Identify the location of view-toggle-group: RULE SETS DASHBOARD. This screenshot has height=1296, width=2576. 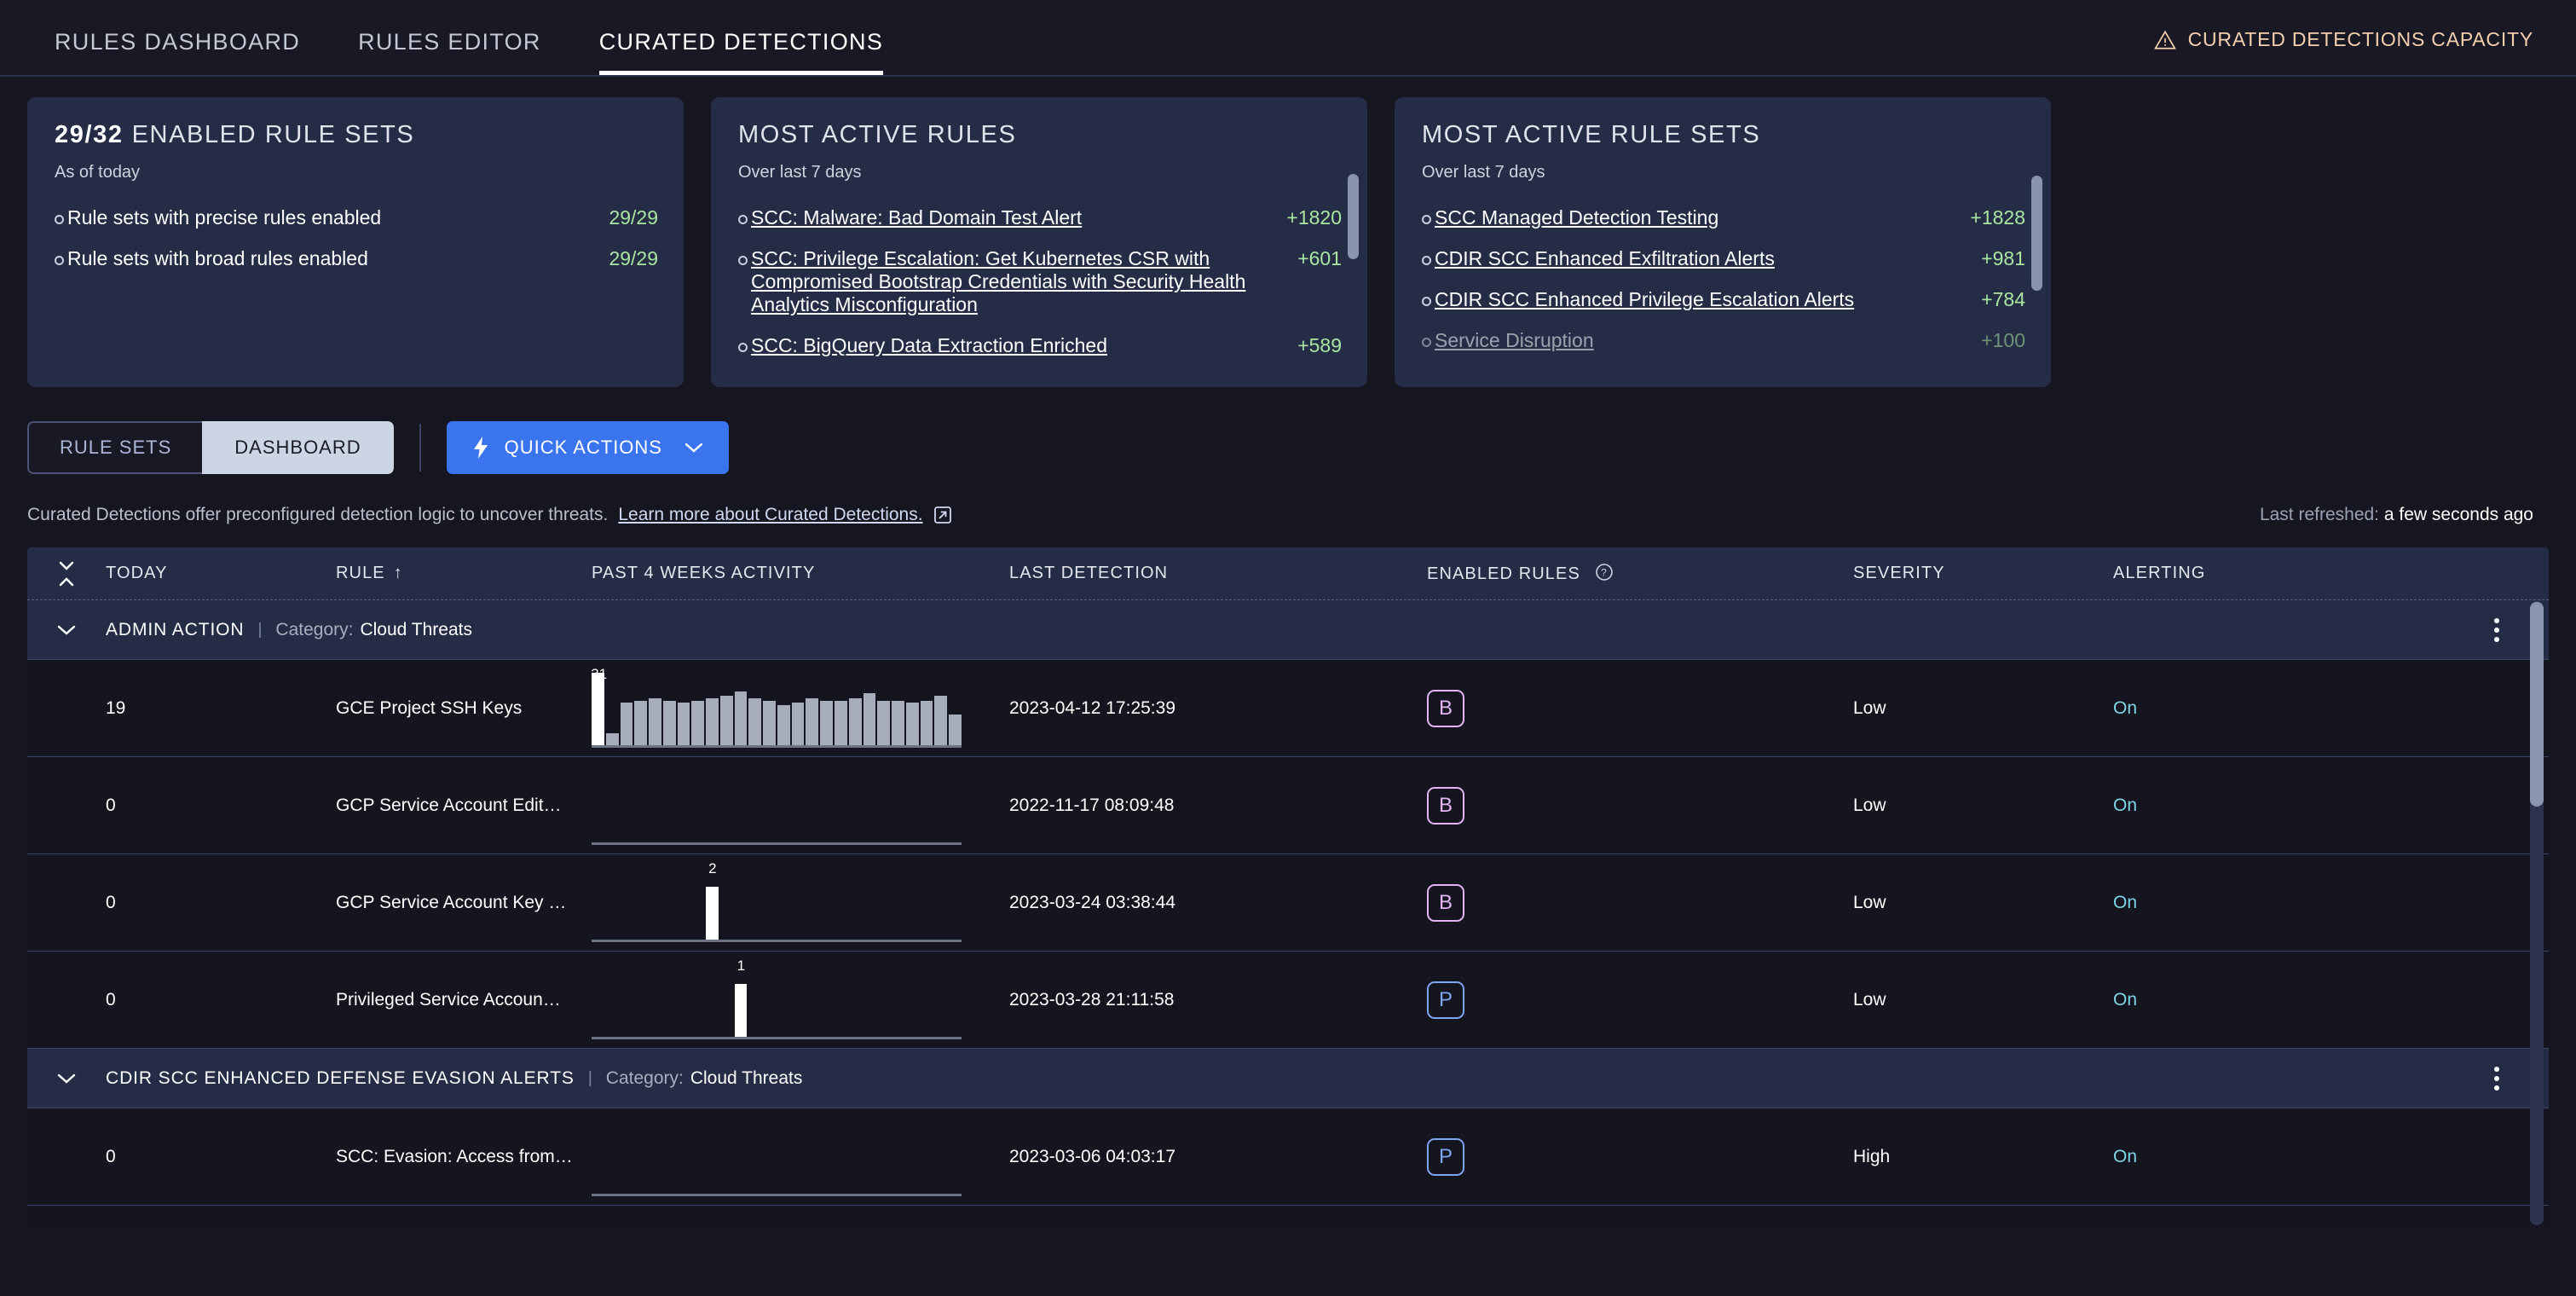
(210, 448).